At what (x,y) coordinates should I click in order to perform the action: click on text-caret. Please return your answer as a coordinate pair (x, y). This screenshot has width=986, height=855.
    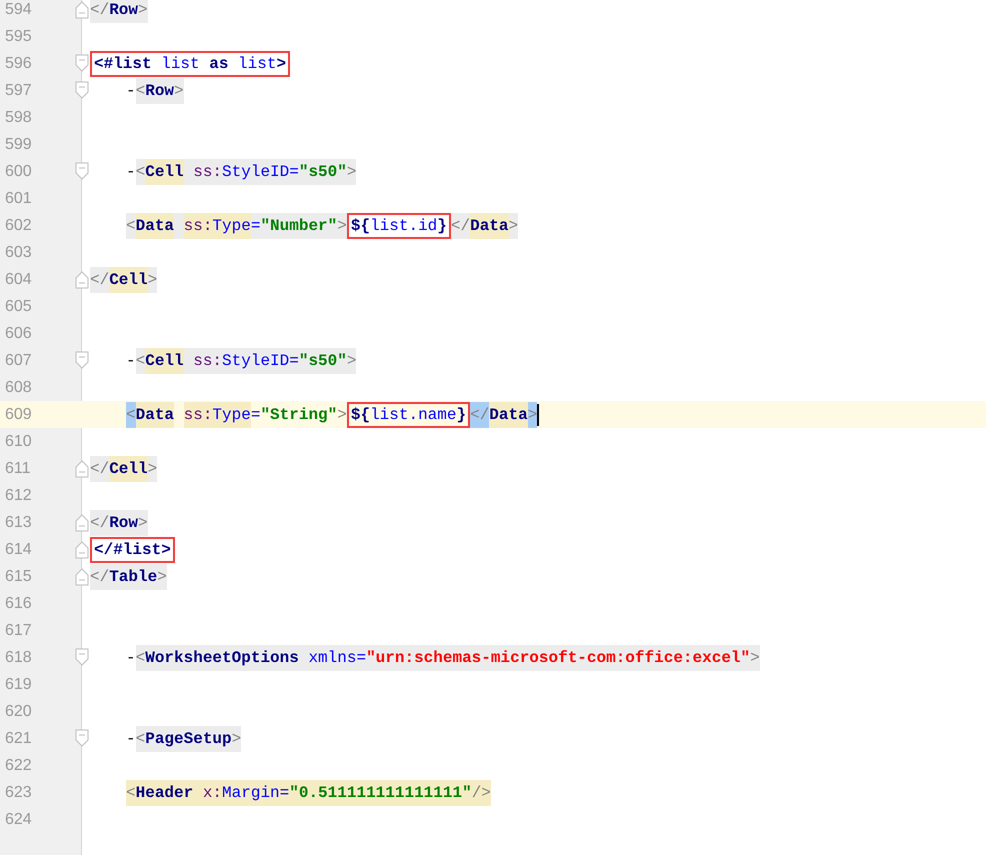
    Looking at the image, I should click on (538, 415).